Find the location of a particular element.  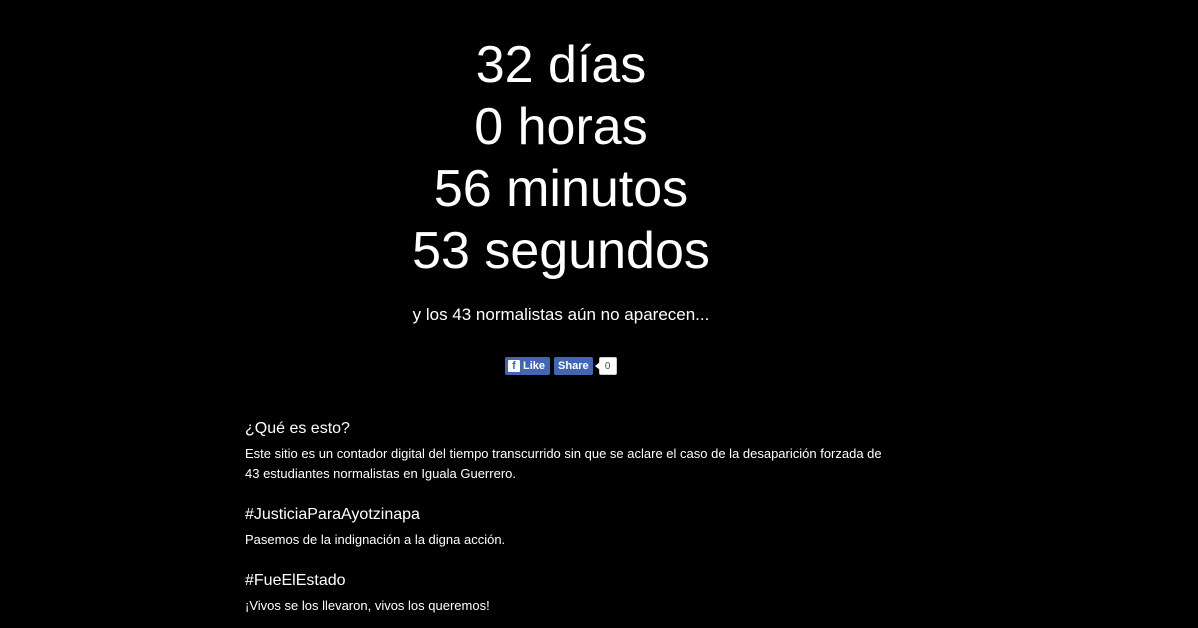

counter-days: 32 días is located at coordinates (561, 65).